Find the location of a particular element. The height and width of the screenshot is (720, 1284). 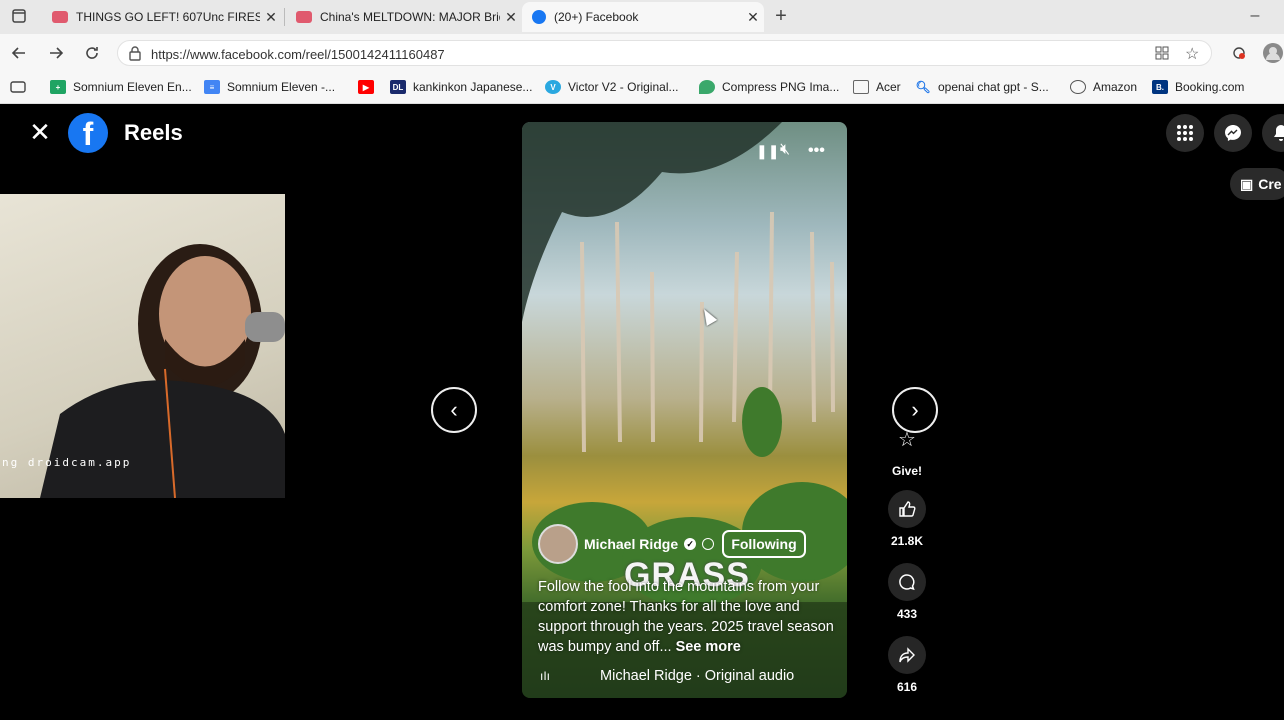

share-count: 616 is located at coordinates (907, 687).